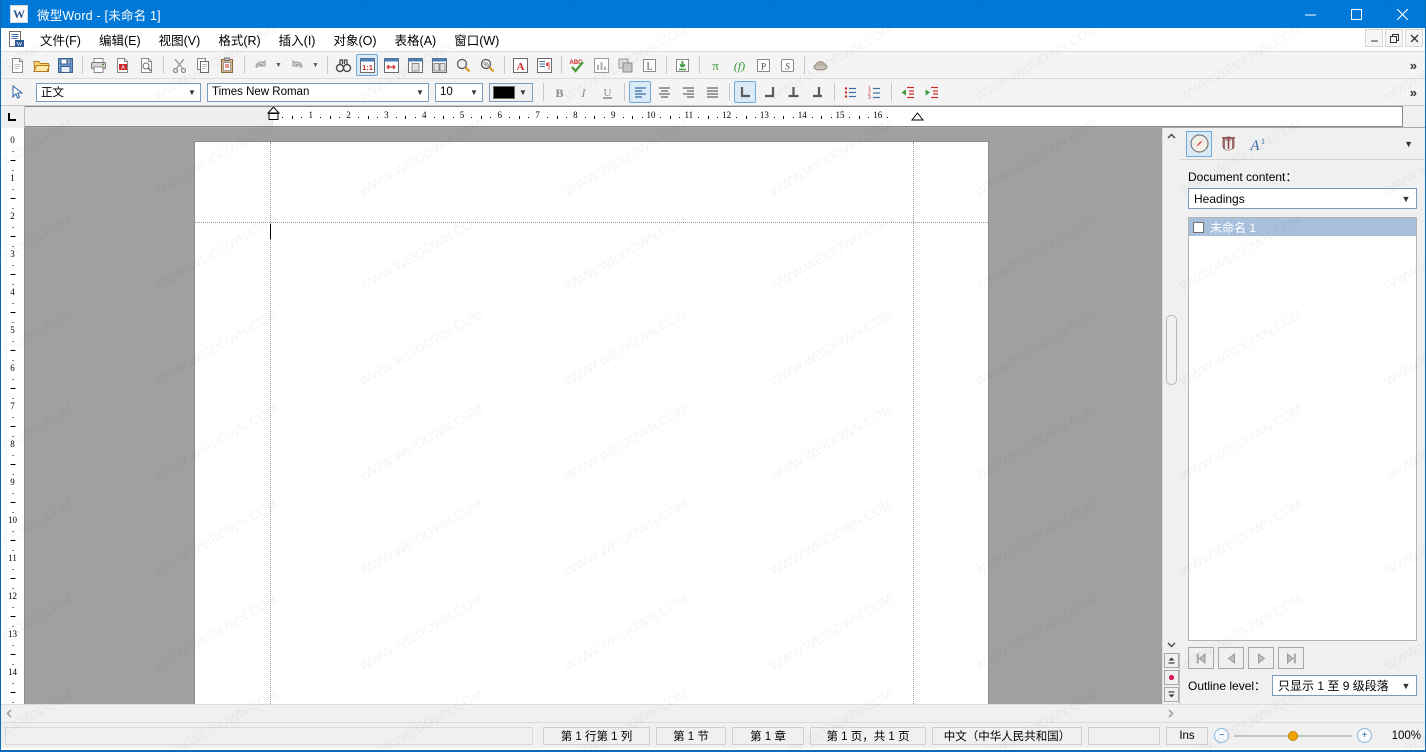  I want to click on spellcheck-abc-icon: ABC, so click(577, 65).